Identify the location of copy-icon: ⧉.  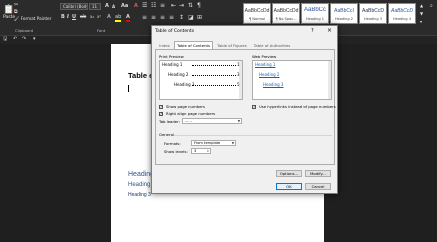
(16, 12).